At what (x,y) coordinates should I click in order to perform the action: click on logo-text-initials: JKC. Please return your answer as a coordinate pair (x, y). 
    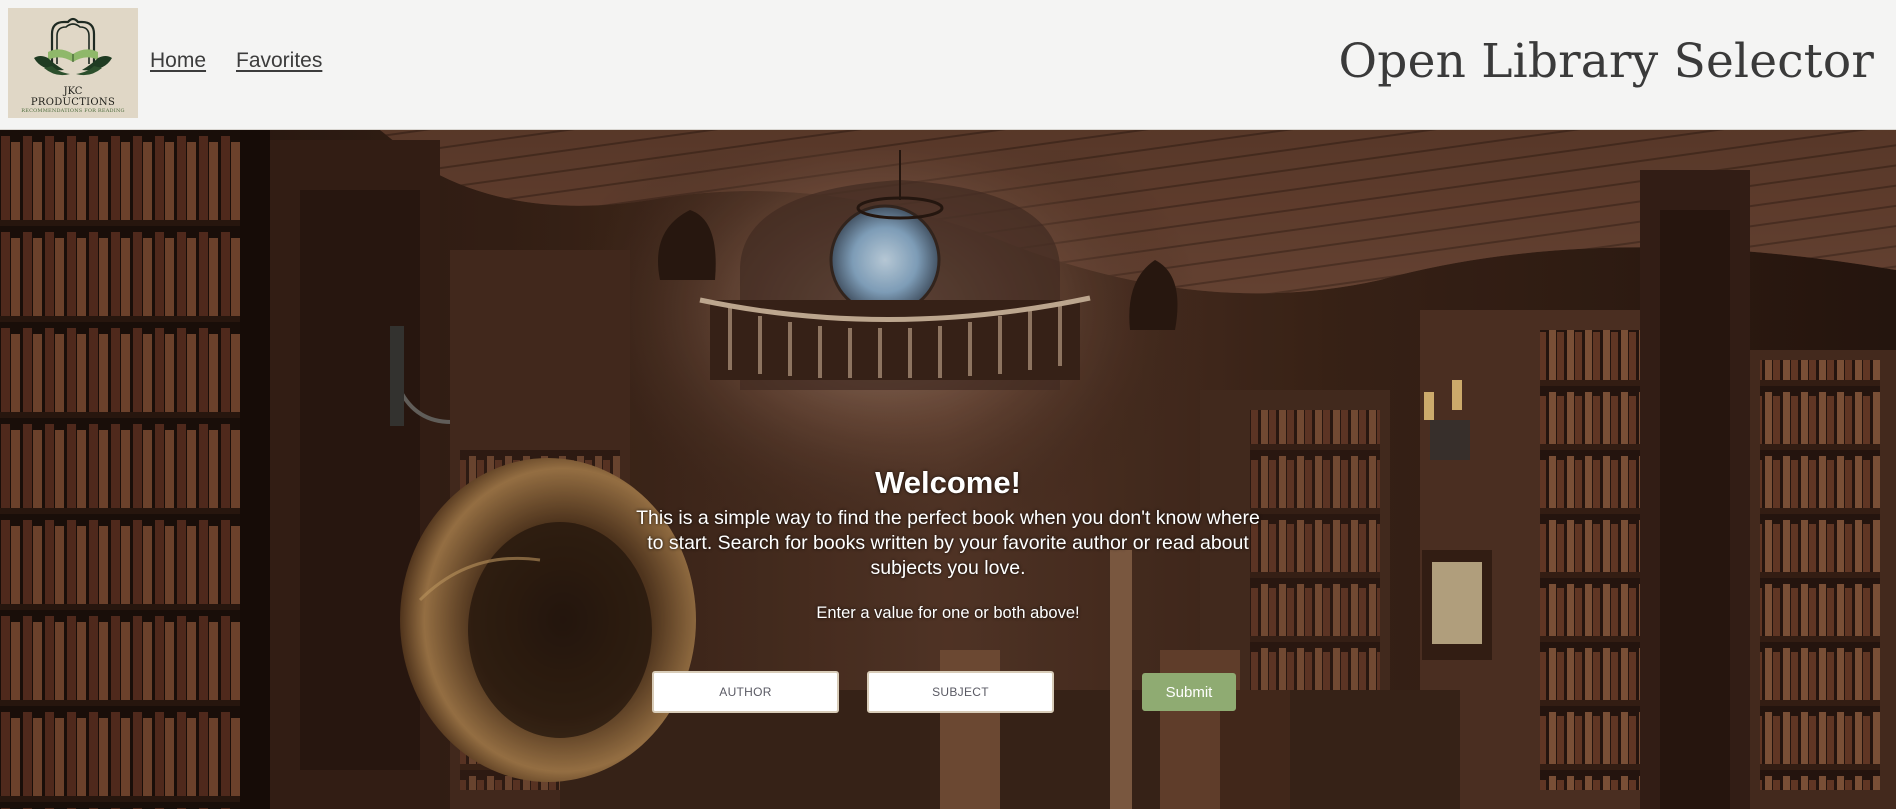
    Looking at the image, I should click on (73, 91).